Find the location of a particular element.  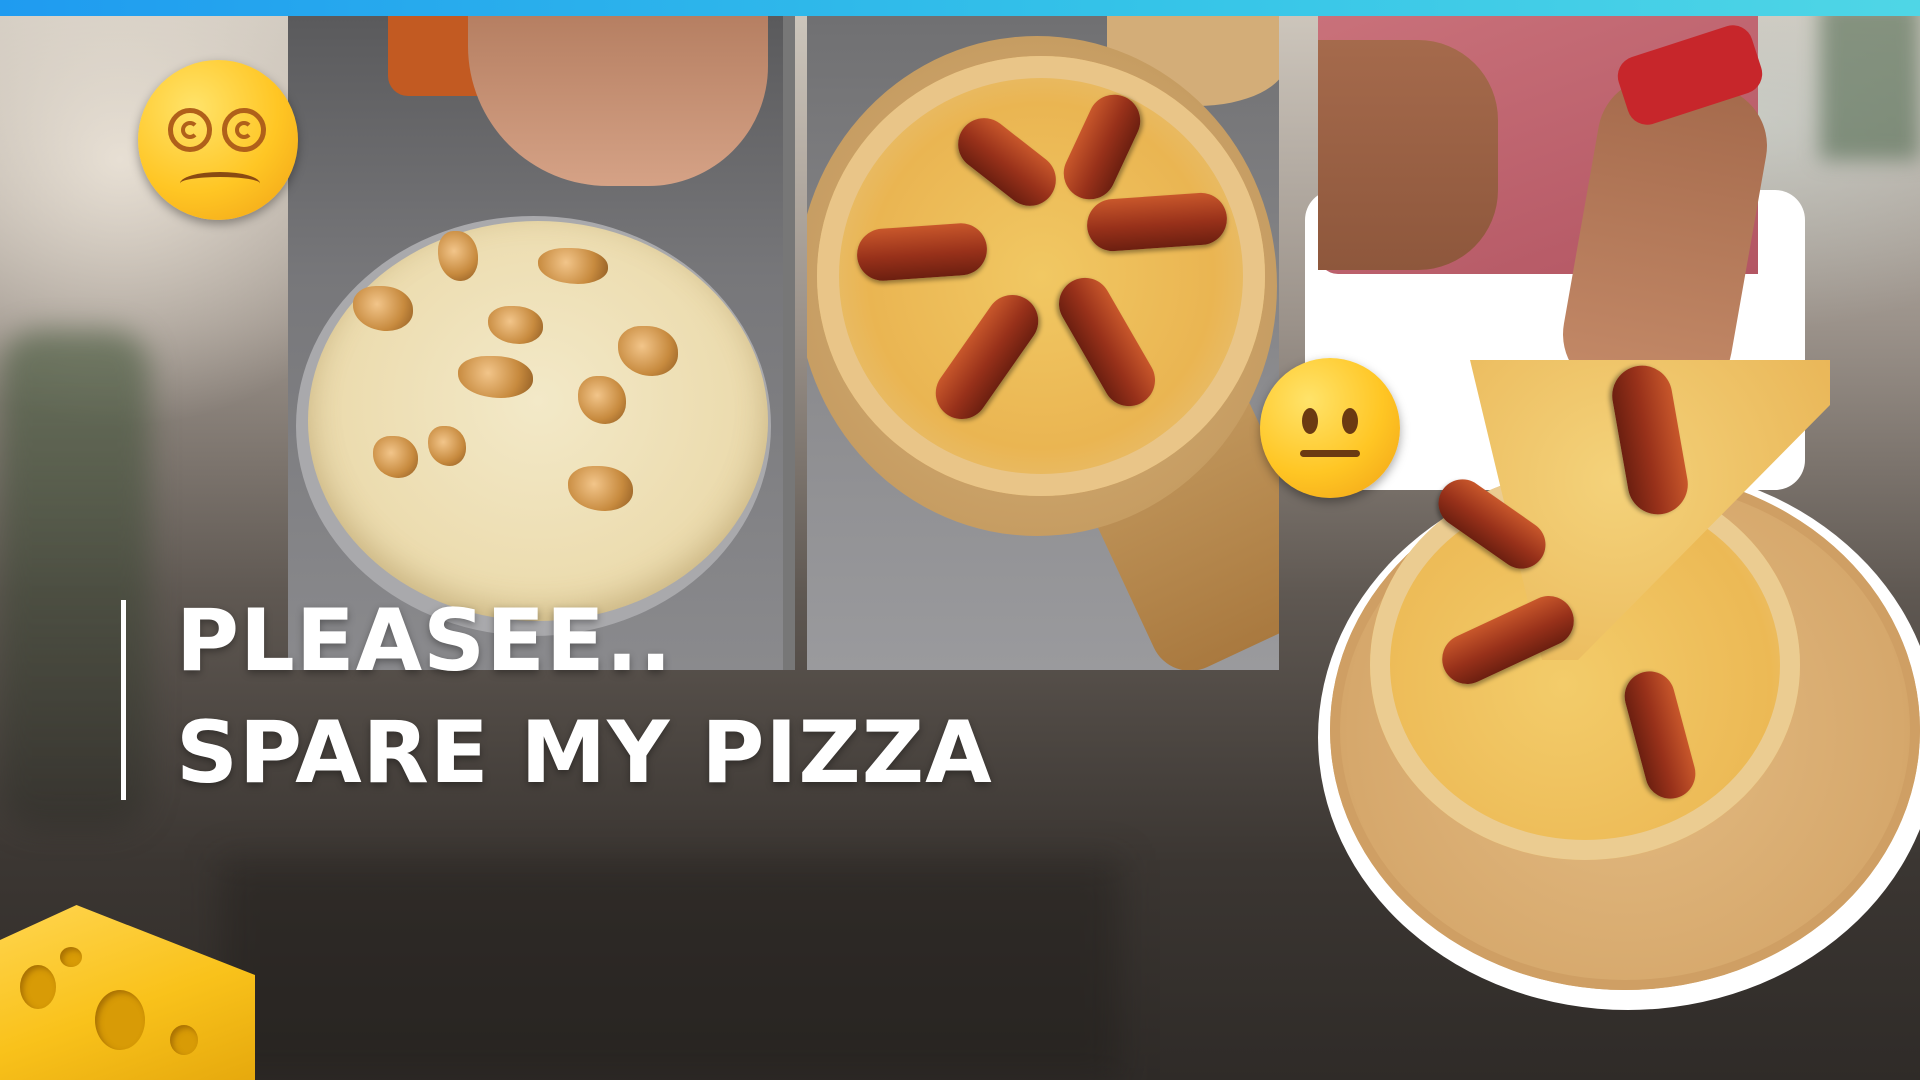

background-shadow is located at coordinates (670, 970).